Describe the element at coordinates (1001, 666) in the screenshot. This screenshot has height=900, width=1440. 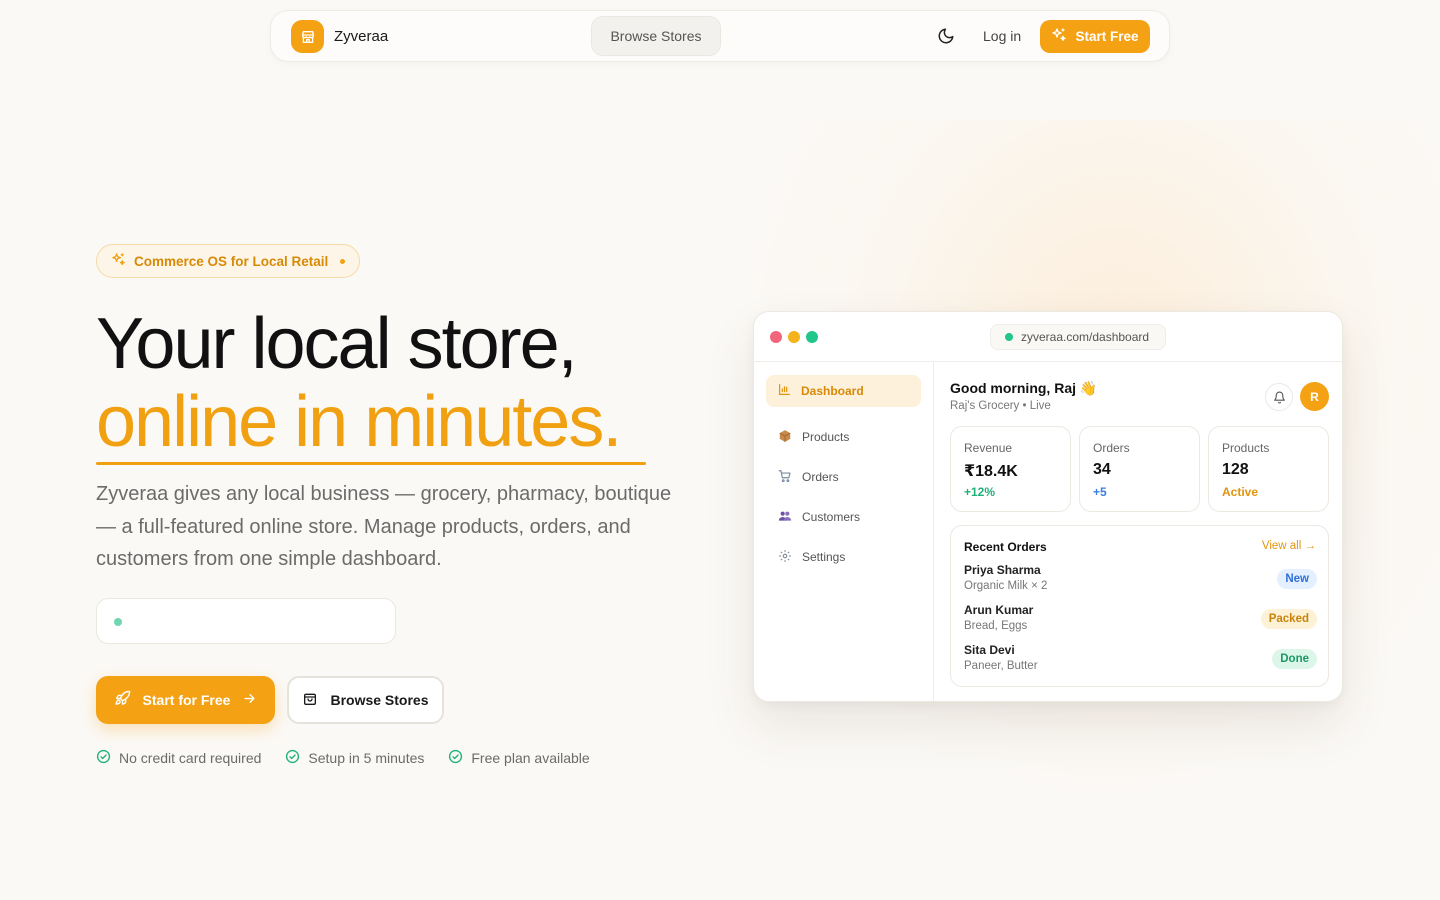
I see `order-items: Paneer, Butter` at that location.